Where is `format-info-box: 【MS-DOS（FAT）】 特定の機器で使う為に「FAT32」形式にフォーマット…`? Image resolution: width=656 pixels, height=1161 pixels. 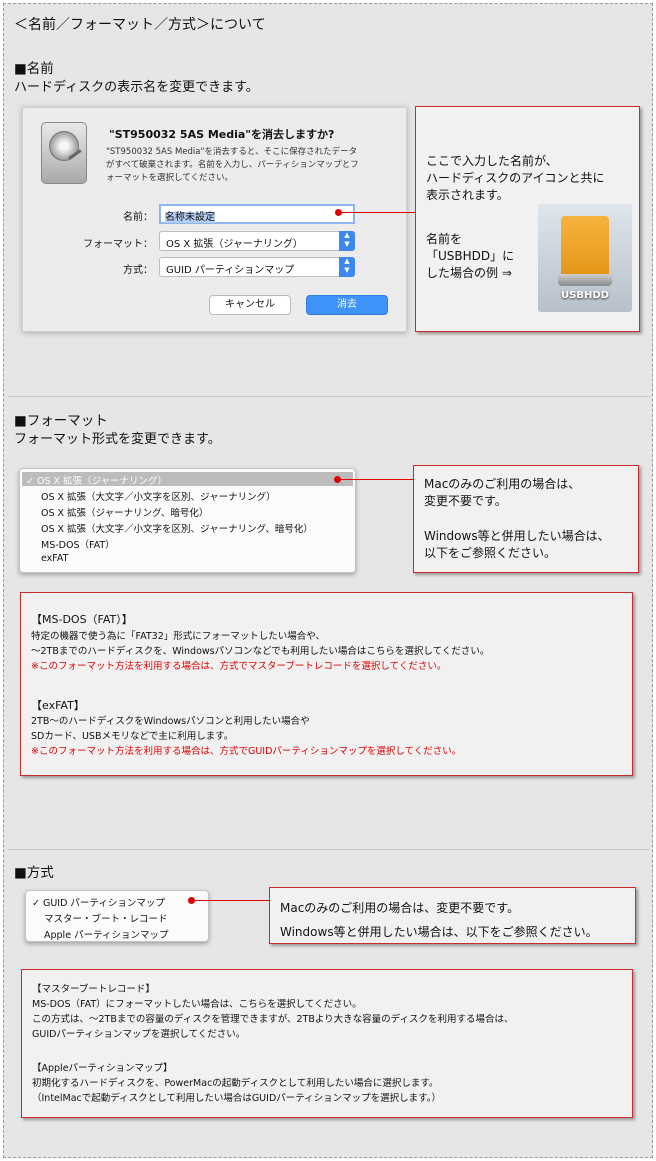 format-info-box: 【MS-DOS（FAT）】 特定の機器で使う為に「FAT32」形式にフォーマット… is located at coordinates (326, 684).